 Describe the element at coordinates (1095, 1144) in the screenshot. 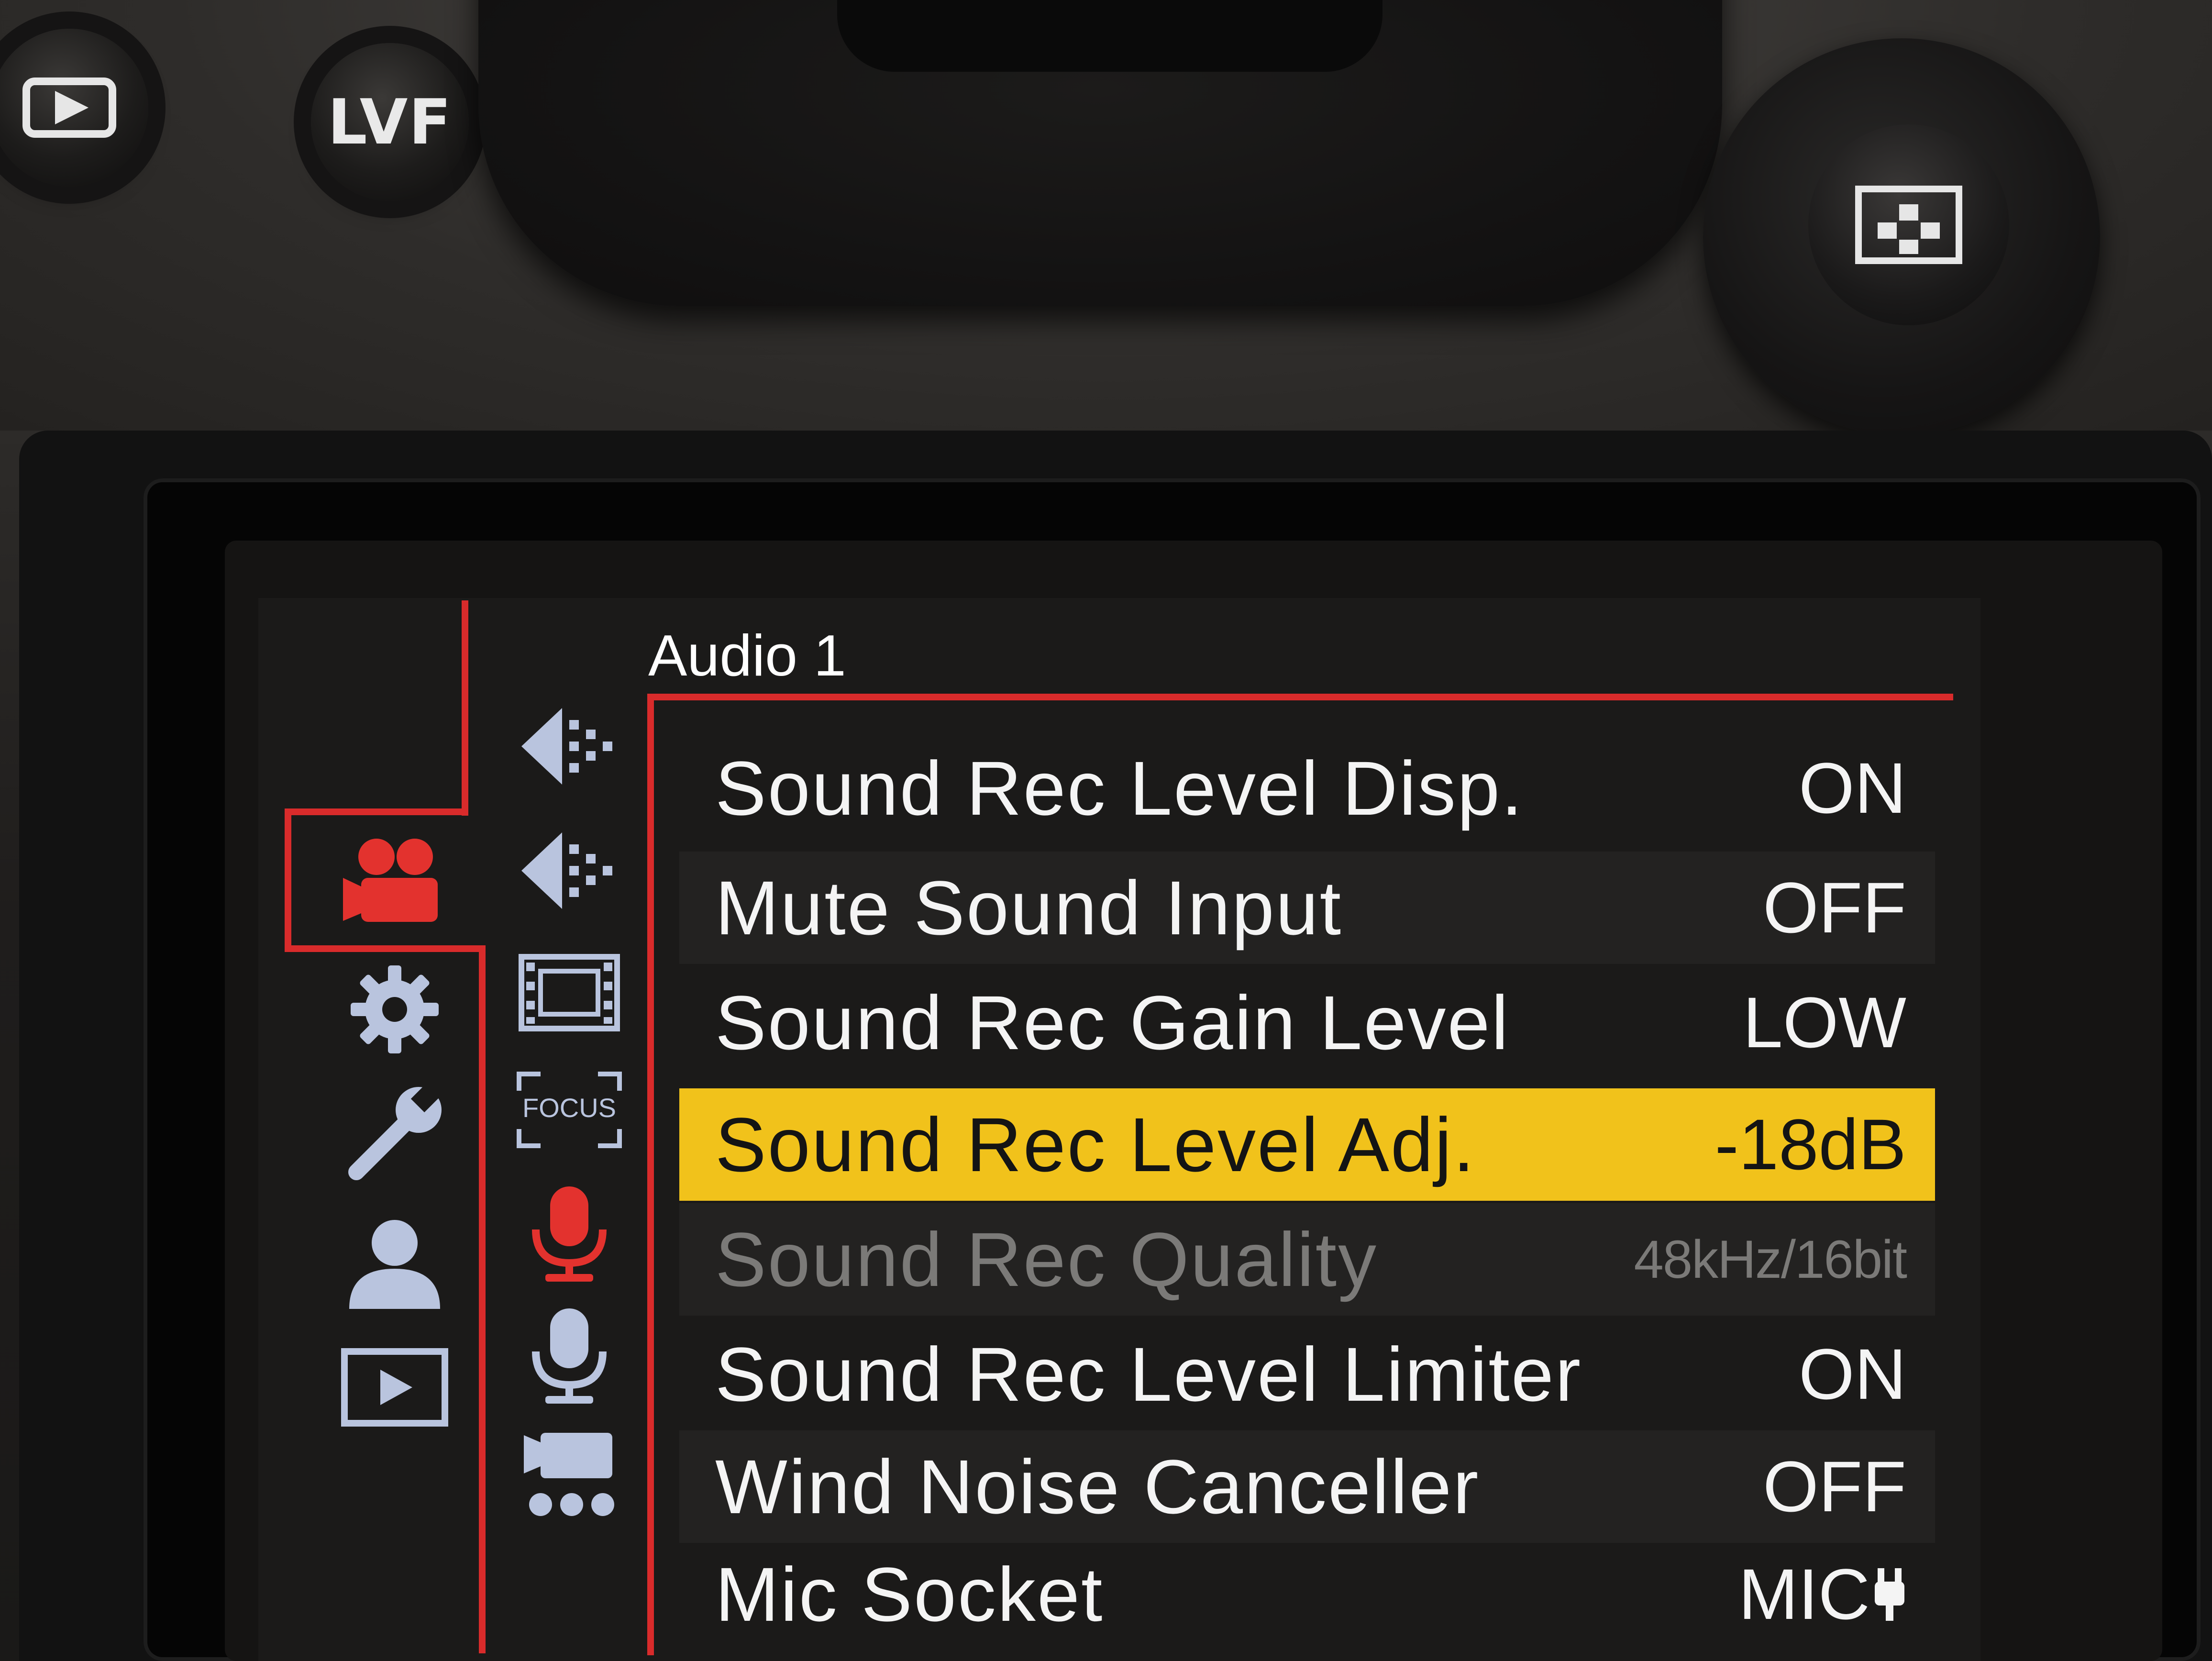

I see `menu-item-label: Sound Rec Level Adj.` at that location.